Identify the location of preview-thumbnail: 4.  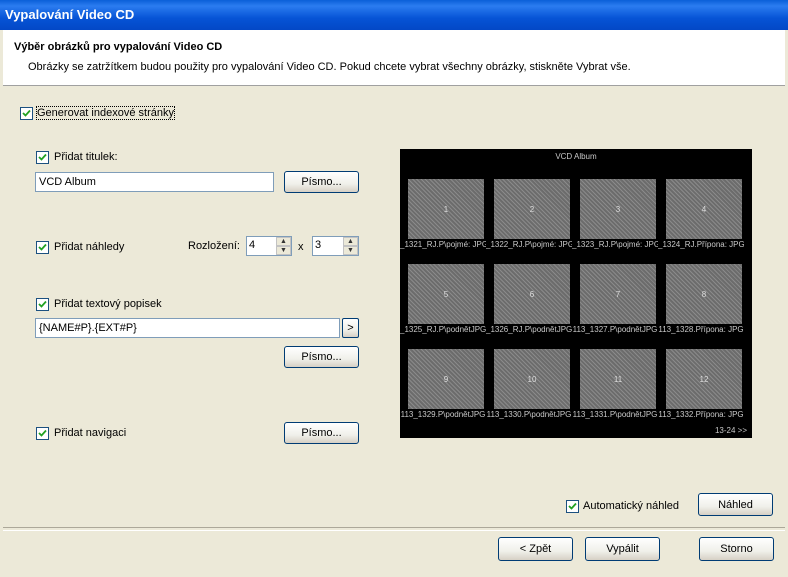
(704, 209).